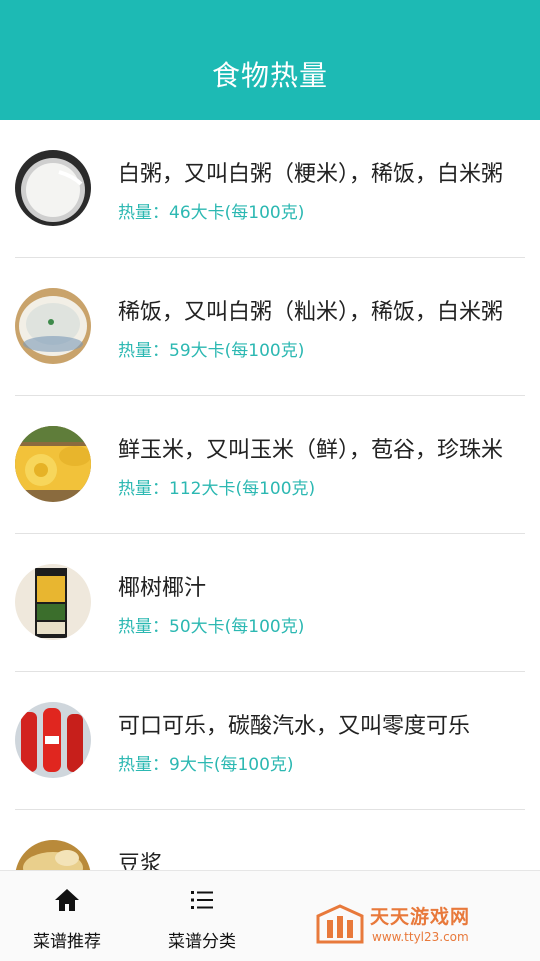 This screenshot has height=961, width=540. Describe the element at coordinates (217, 489) in the screenshot. I see `calorie-text: 热量：112大卡(每100克)` at that location.